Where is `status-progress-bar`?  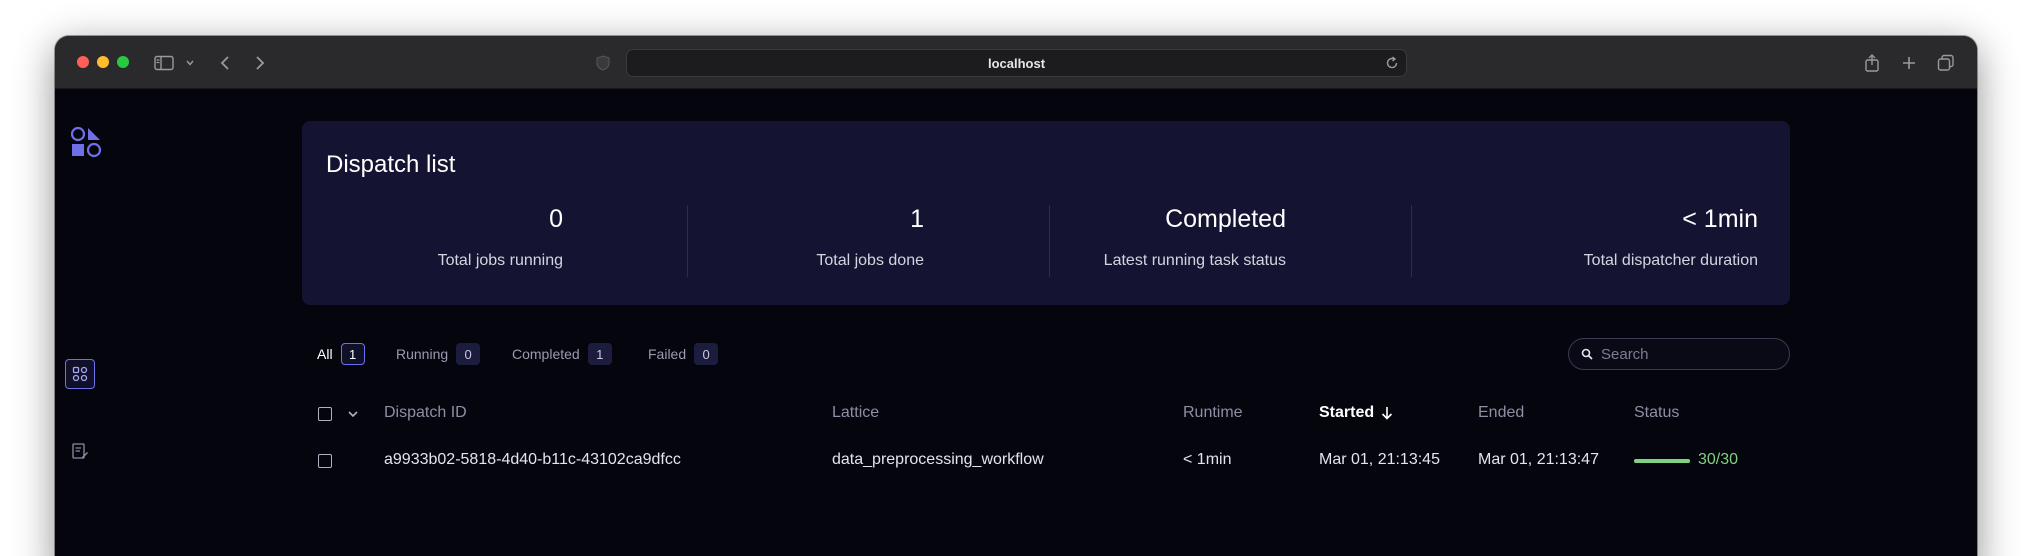
status-progress-bar is located at coordinates (1662, 461).